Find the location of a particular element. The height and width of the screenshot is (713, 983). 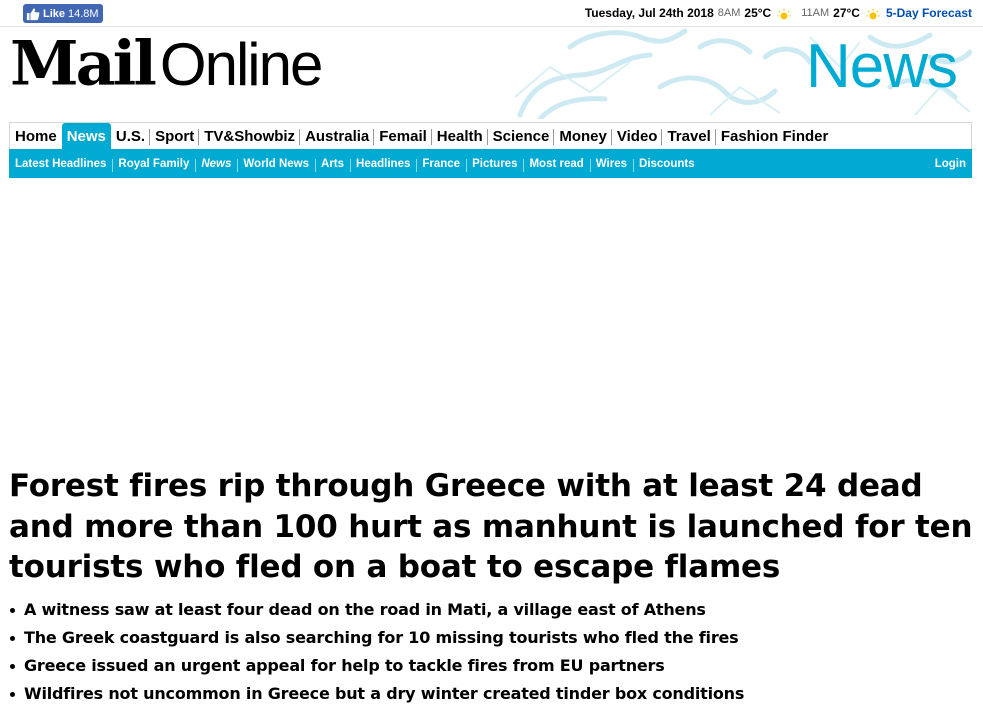

facebook-like-button: Like 14.8M is located at coordinates (63, 13).